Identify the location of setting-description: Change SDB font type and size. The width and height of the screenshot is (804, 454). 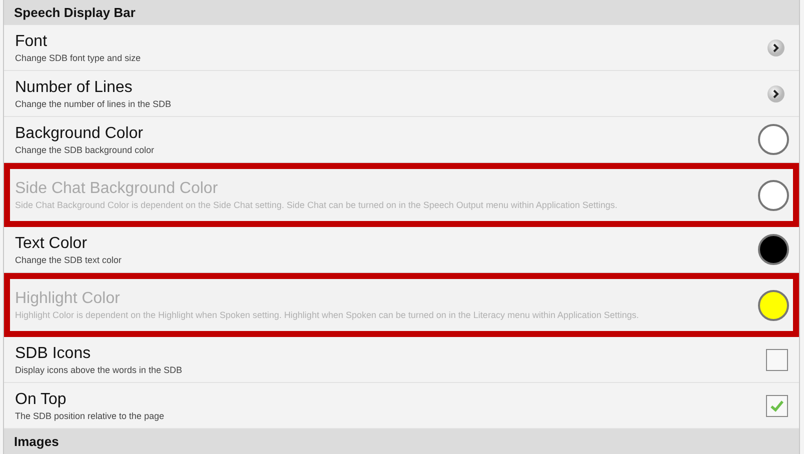
(78, 58).